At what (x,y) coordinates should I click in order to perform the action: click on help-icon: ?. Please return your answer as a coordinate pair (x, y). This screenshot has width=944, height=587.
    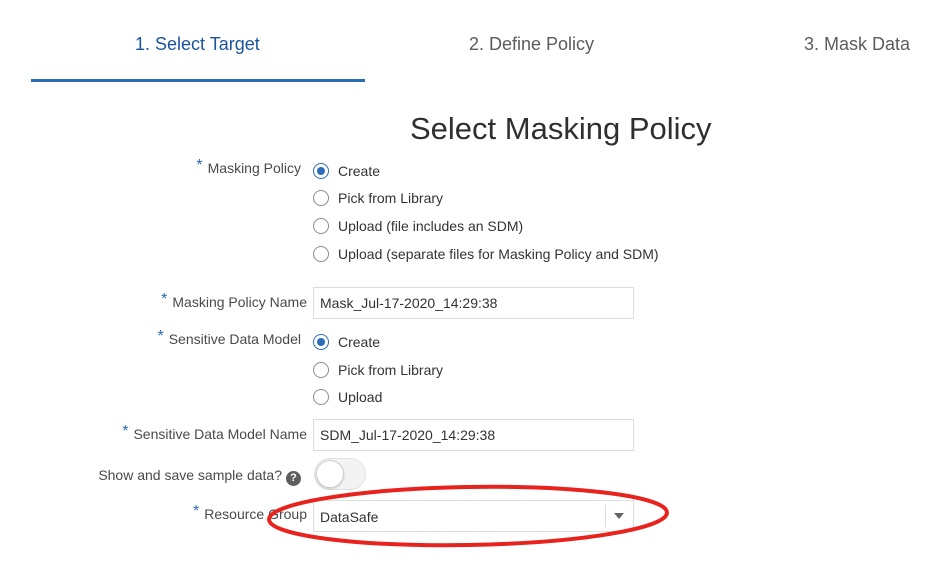
    Looking at the image, I should click on (293, 478).